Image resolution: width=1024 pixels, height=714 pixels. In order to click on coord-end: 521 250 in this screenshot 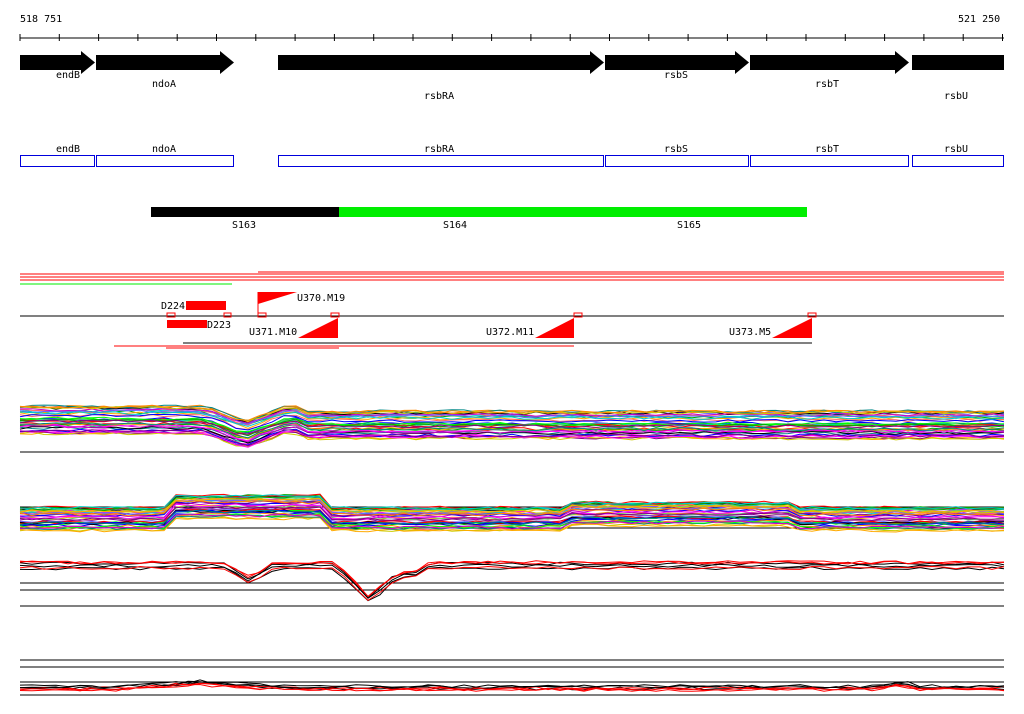, I will do `click(979, 19)`.